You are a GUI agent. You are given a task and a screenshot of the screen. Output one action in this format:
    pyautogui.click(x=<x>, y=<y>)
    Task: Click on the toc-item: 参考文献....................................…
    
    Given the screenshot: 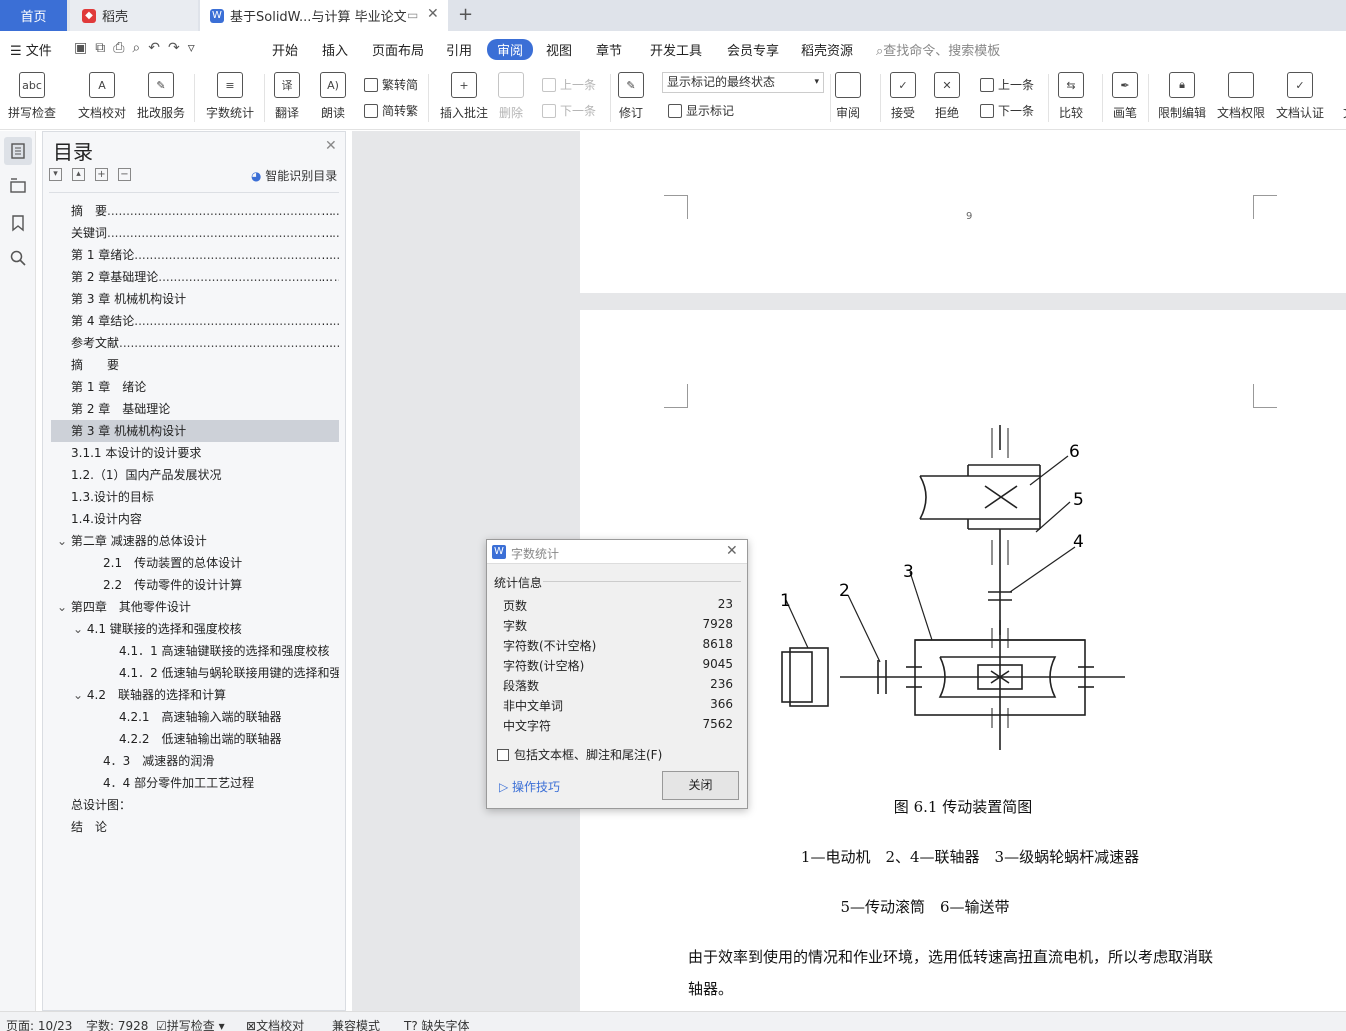 What is the action you would take?
    pyautogui.click(x=195, y=343)
    